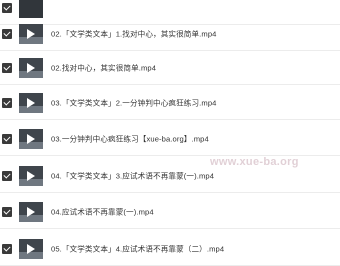 The height and width of the screenshot is (266, 340). I want to click on file-row: 03.一分钟判中心疯狂练习【xue-ba.org】.mp4, so click(170, 139).